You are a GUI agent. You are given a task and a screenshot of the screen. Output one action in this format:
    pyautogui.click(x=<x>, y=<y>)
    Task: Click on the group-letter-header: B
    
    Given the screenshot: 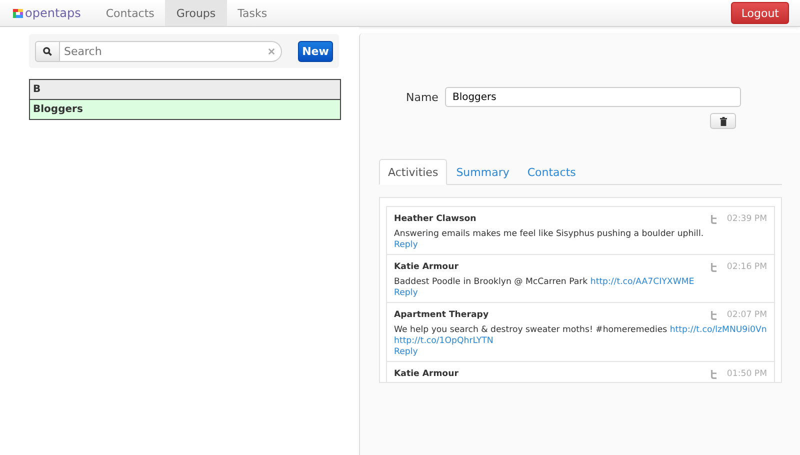 What is the action you would take?
    pyautogui.click(x=185, y=90)
    